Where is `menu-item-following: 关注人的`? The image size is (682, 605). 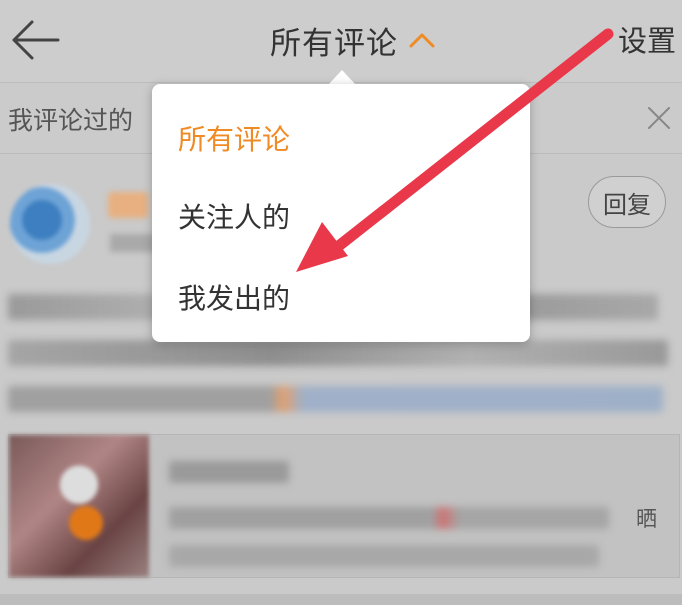 menu-item-following: 关注人的 is located at coordinates (234, 216).